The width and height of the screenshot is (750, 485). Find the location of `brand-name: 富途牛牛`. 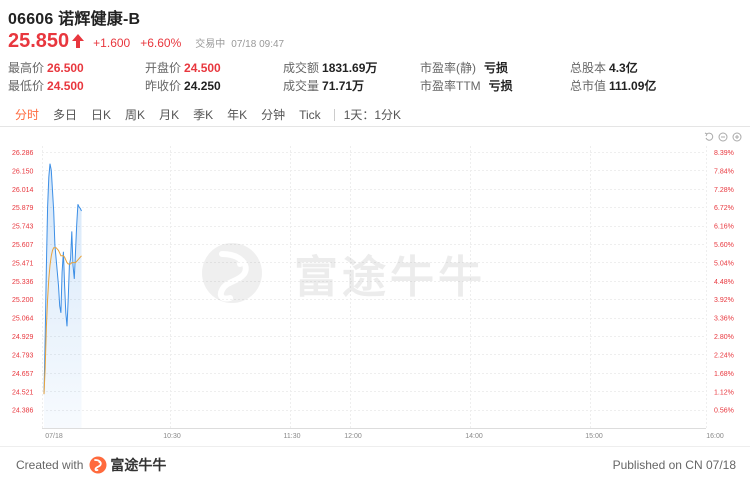

brand-name: 富途牛牛 is located at coordinates (138, 465).